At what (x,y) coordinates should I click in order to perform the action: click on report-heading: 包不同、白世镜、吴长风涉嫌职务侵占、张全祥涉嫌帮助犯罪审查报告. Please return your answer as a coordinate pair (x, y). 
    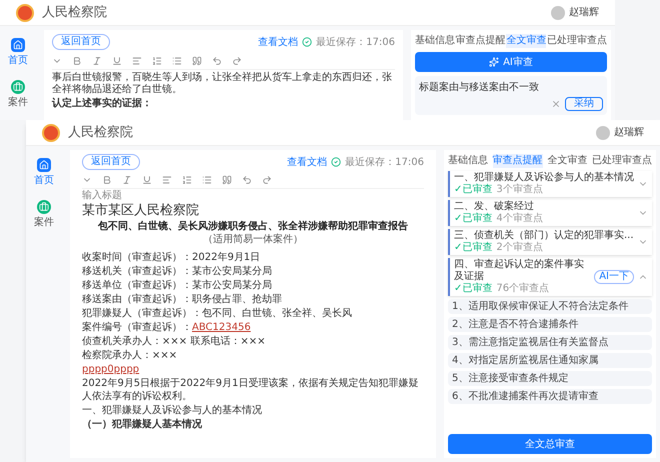
    Looking at the image, I should click on (252, 226).